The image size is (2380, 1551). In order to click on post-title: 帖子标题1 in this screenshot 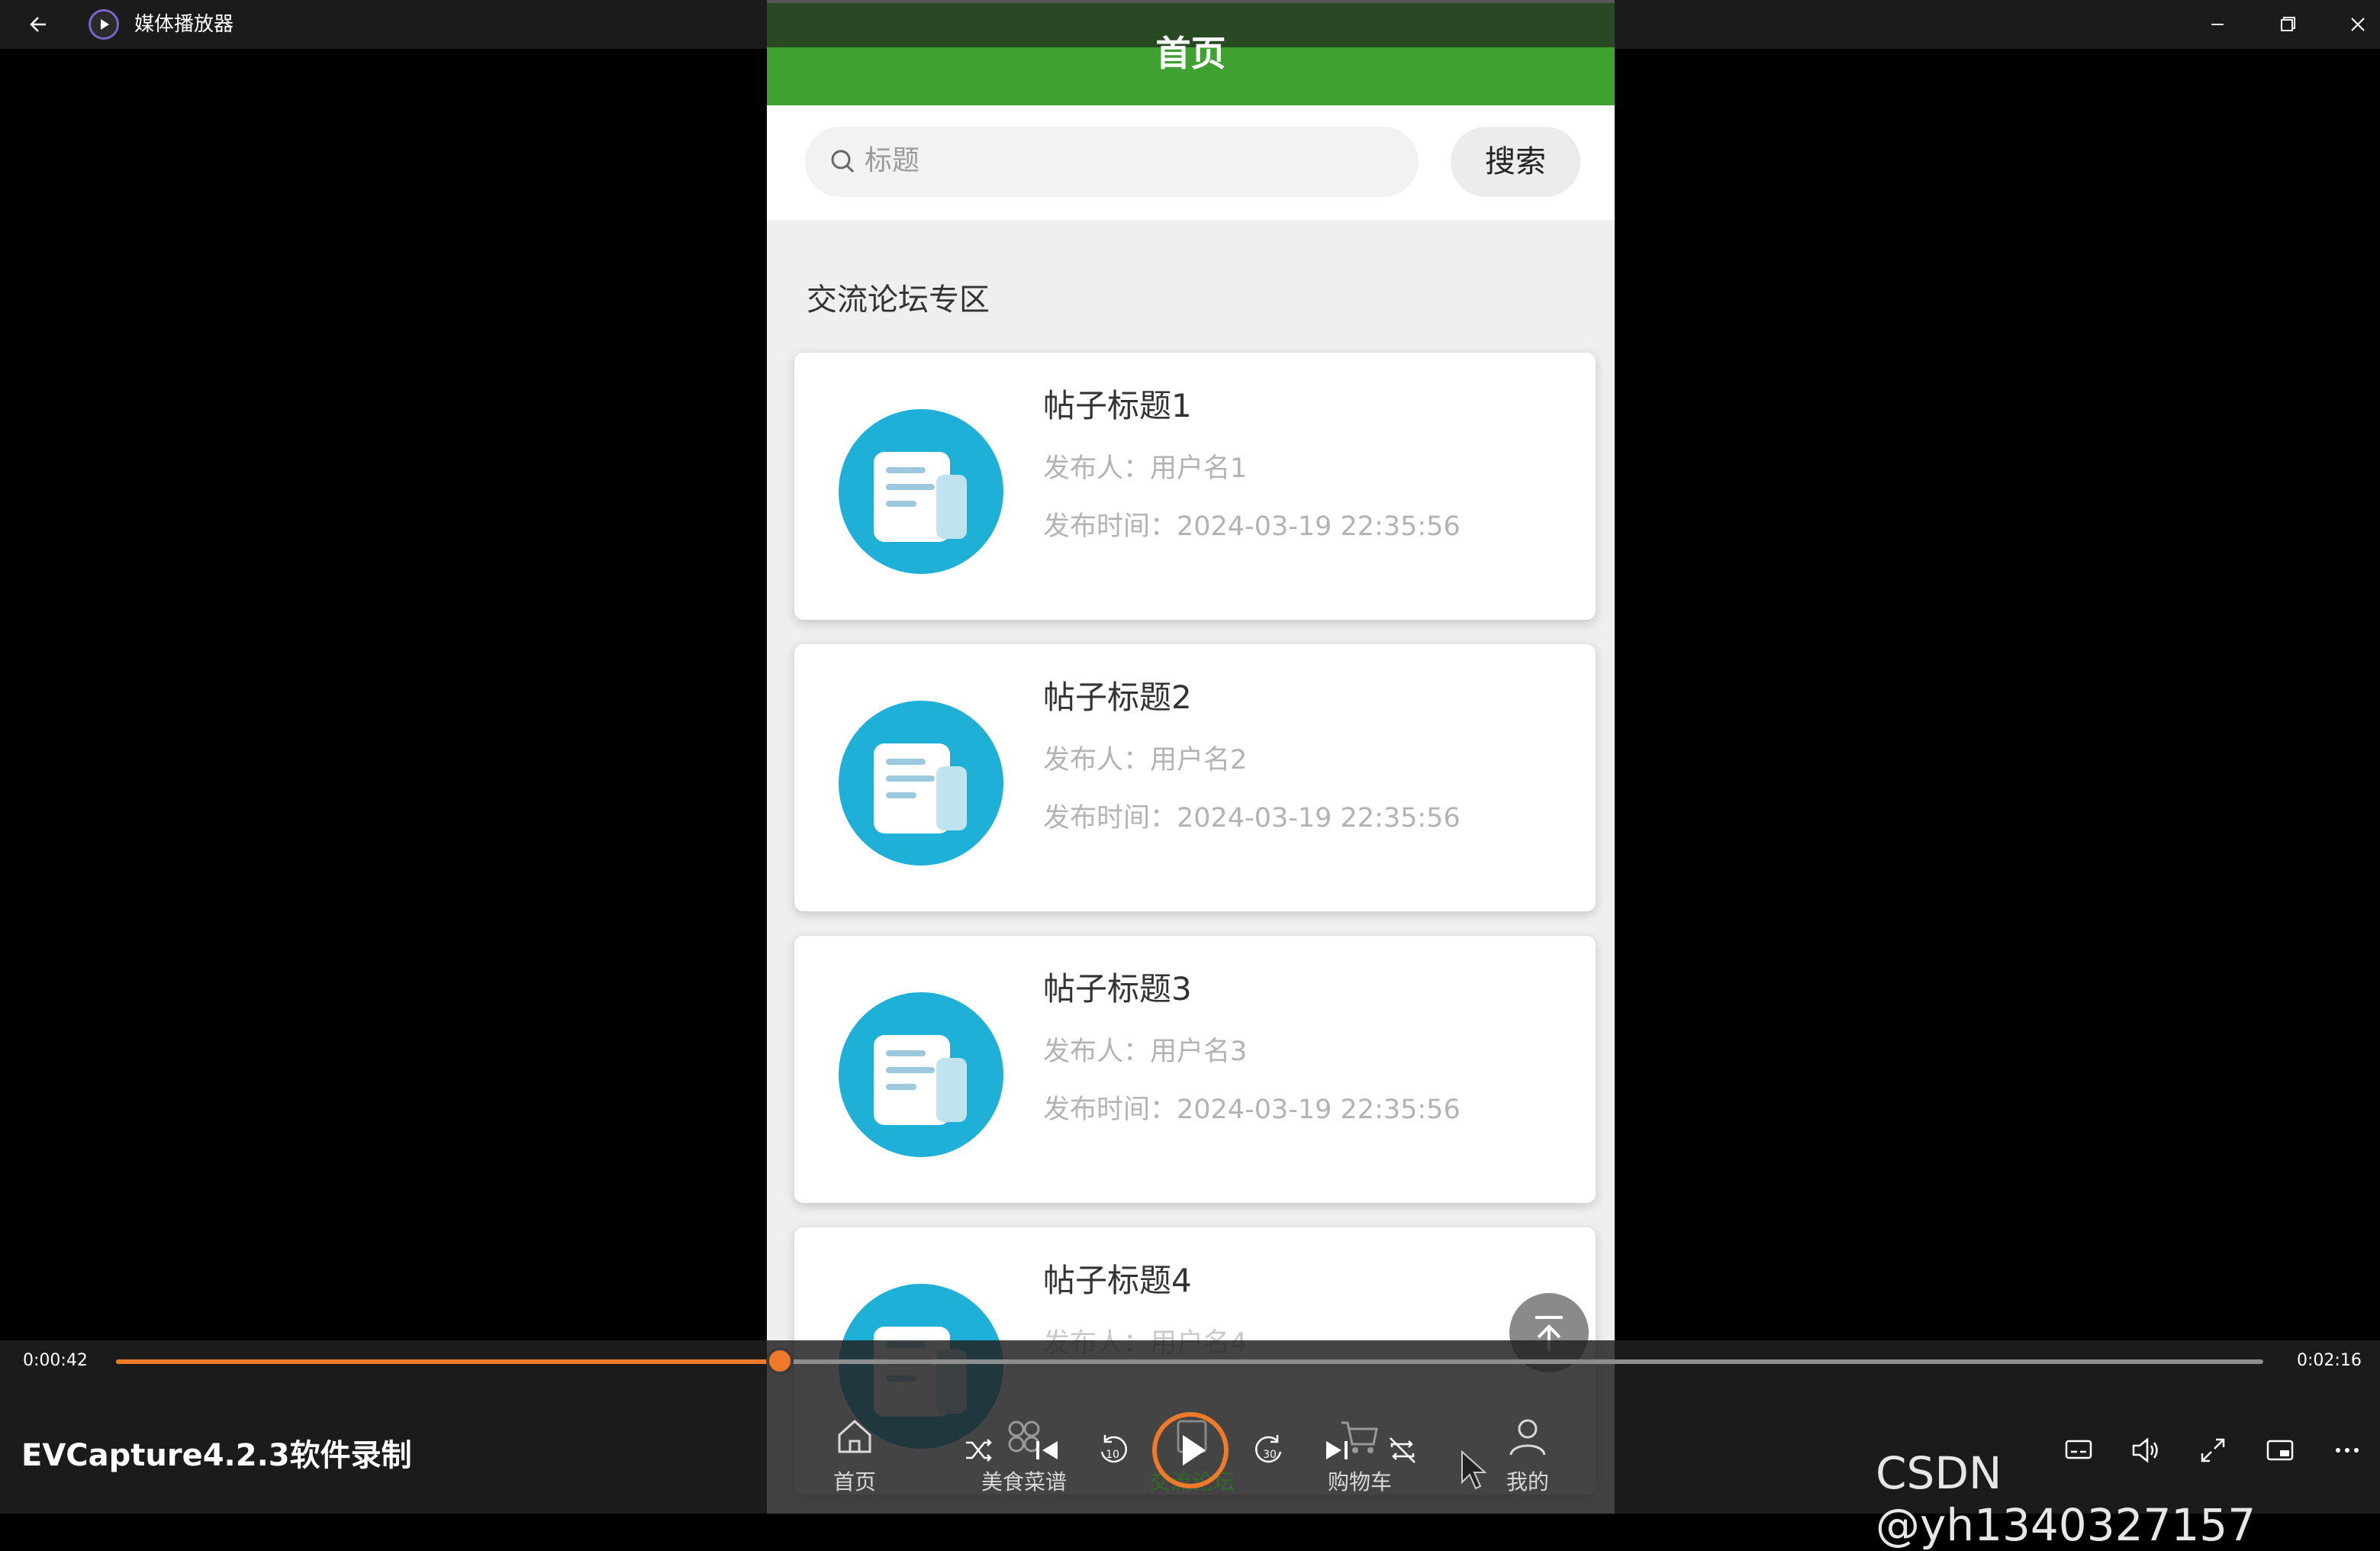, I will do `click(1117, 405)`.